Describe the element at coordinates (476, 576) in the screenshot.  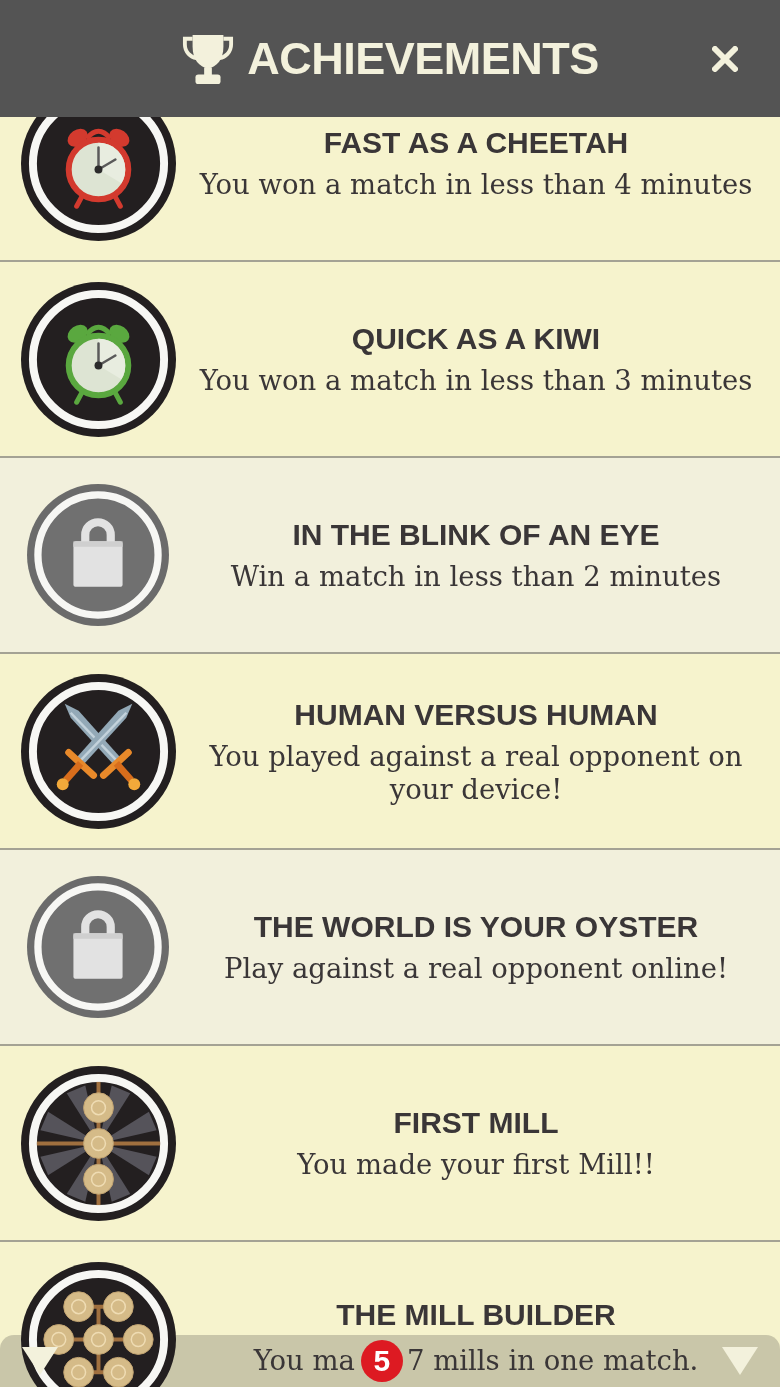
I see `achievement-description: Win a match in less than 2 minutes` at that location.